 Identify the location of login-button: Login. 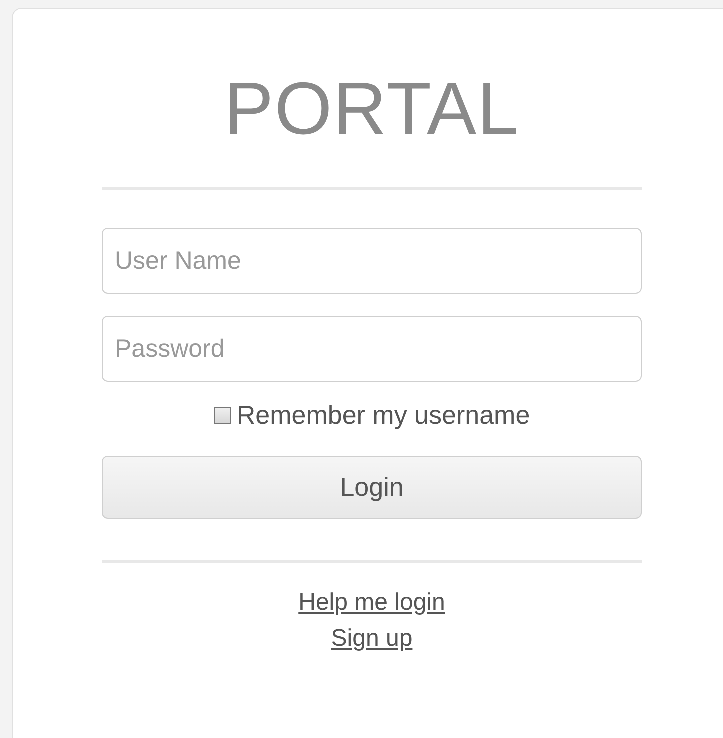
(372, 487).